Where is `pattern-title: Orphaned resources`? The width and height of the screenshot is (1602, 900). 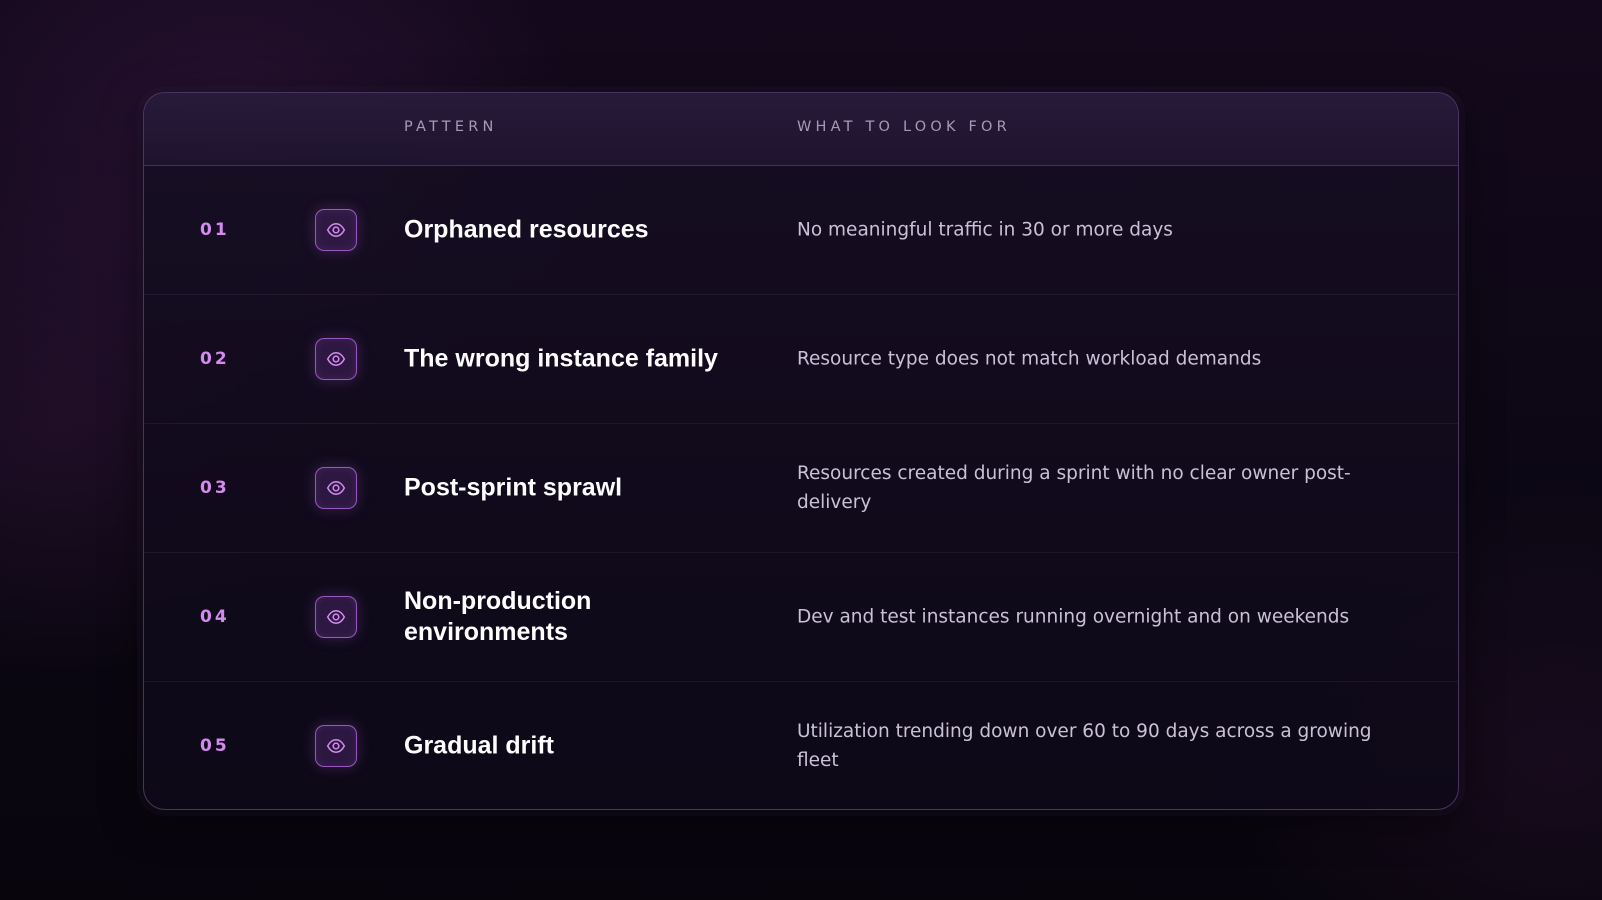
pattern-title: Orphaned resources is located at coordinates (526, 229).